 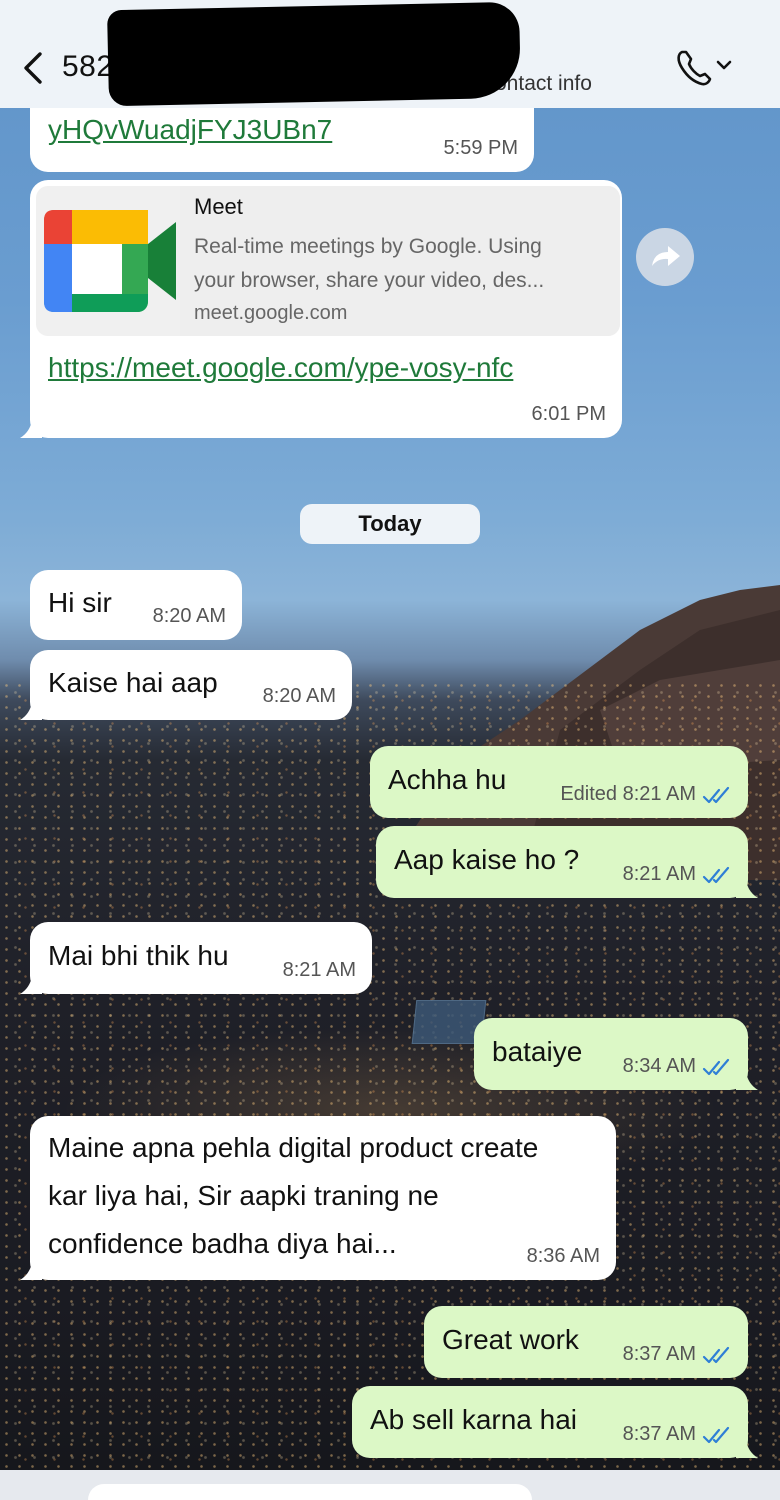 I want to click on message-time: 5:59 PM, so click(x=480, y=148).